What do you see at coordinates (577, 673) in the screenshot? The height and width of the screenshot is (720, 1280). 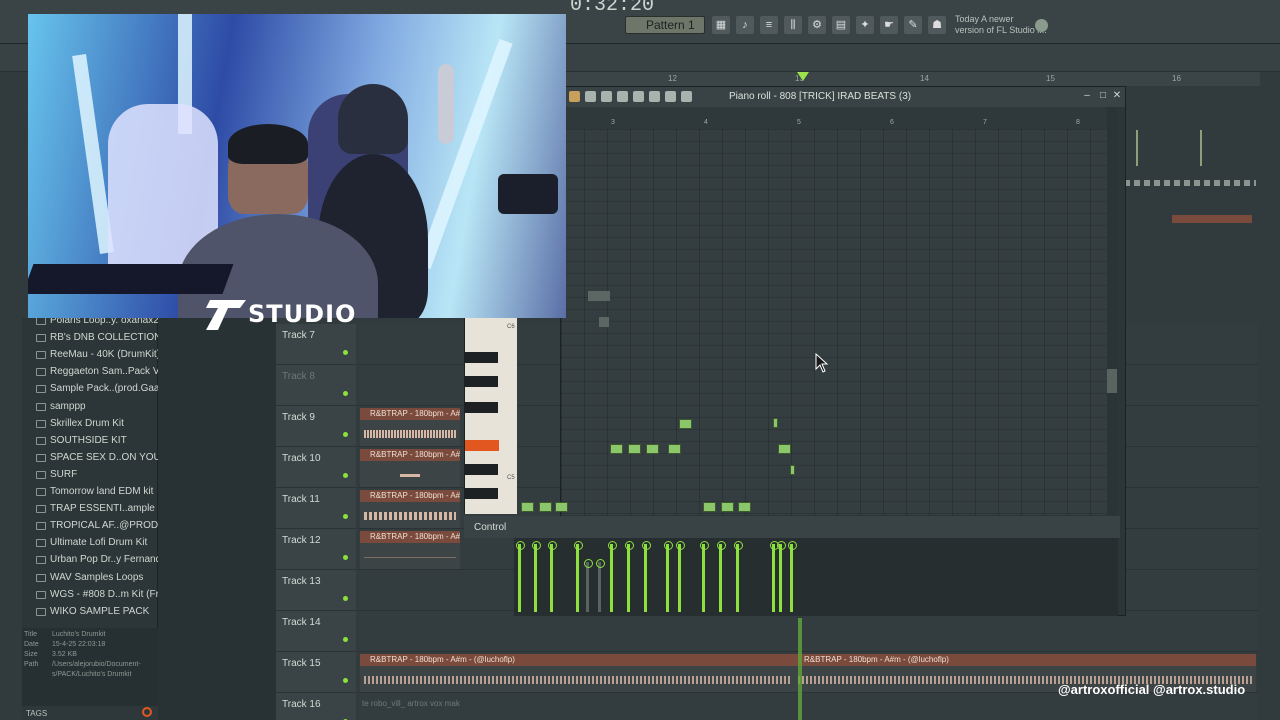 I see `audio-clip: R&BTRAP - 180bpm - A#m - (@luchoflp)` at bounding box center [577, 673].